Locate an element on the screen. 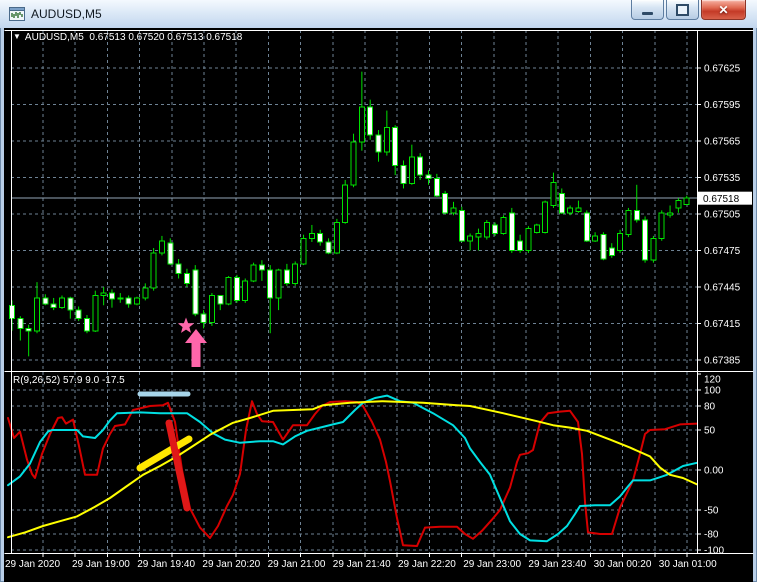  quote-symbol: AUDUSD,M5 is located at coordinates (54, 37).